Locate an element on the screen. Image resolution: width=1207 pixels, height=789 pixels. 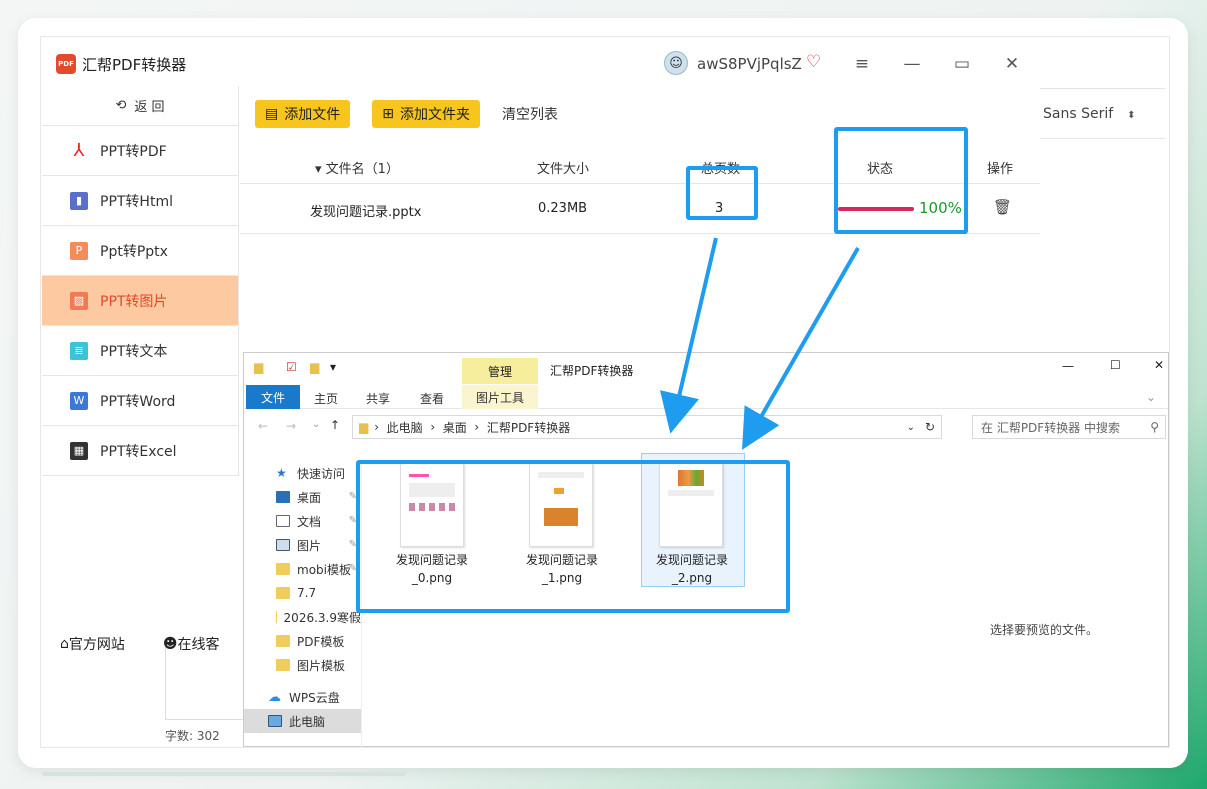
annotation-arrows is located at coordinates (759, 343).